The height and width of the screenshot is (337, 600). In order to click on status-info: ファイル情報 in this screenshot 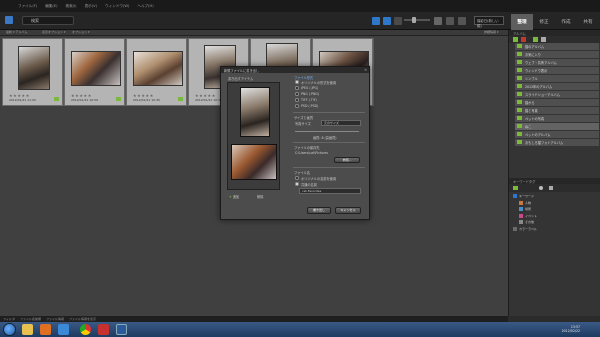, I will do `click(55, 319)`.